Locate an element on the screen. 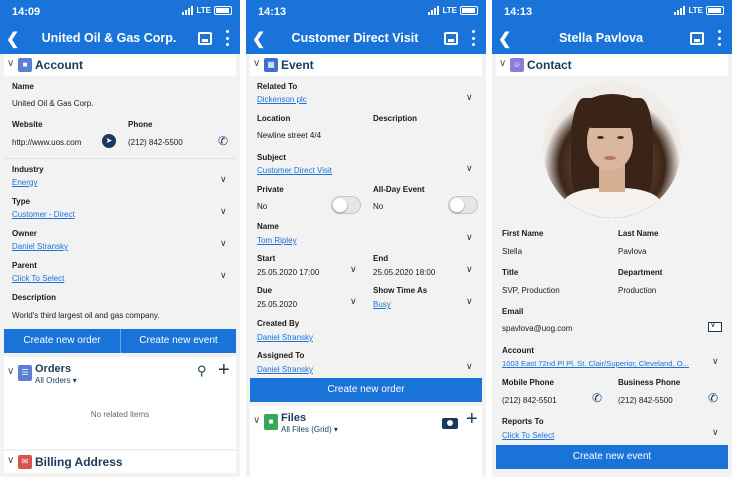 The height and width of the screenshot is (477, 735). status-bar: 14:09 LTE is located at coordinates (120, 12).